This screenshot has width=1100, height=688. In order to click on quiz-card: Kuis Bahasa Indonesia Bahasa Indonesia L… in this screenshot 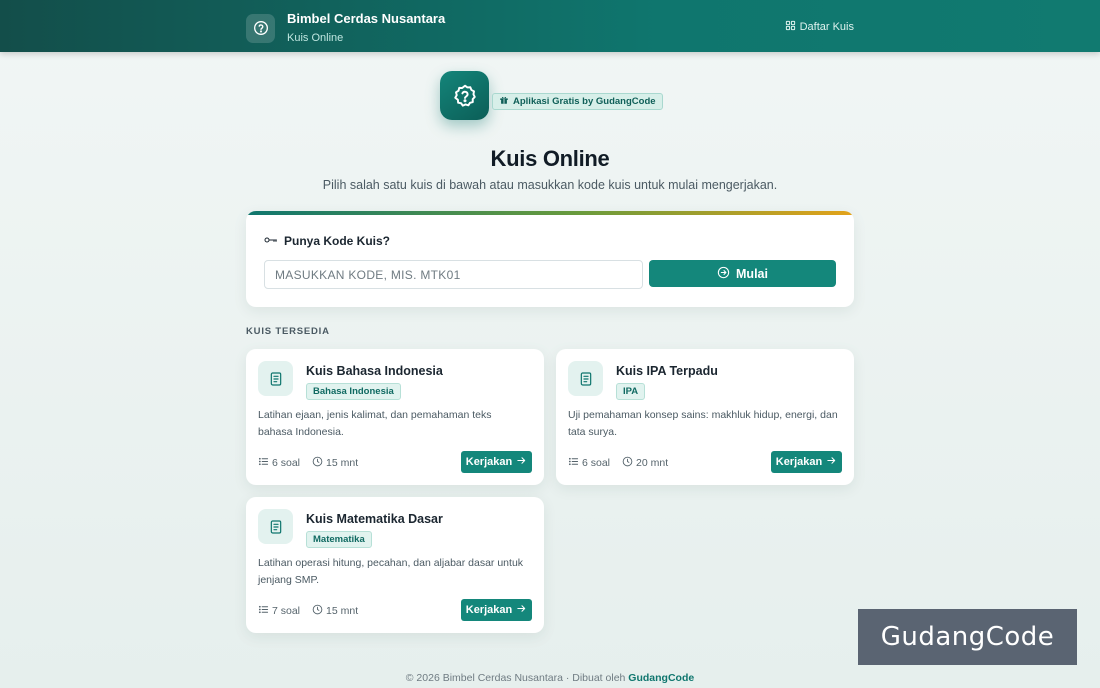, I will do `click(395, 417)`.